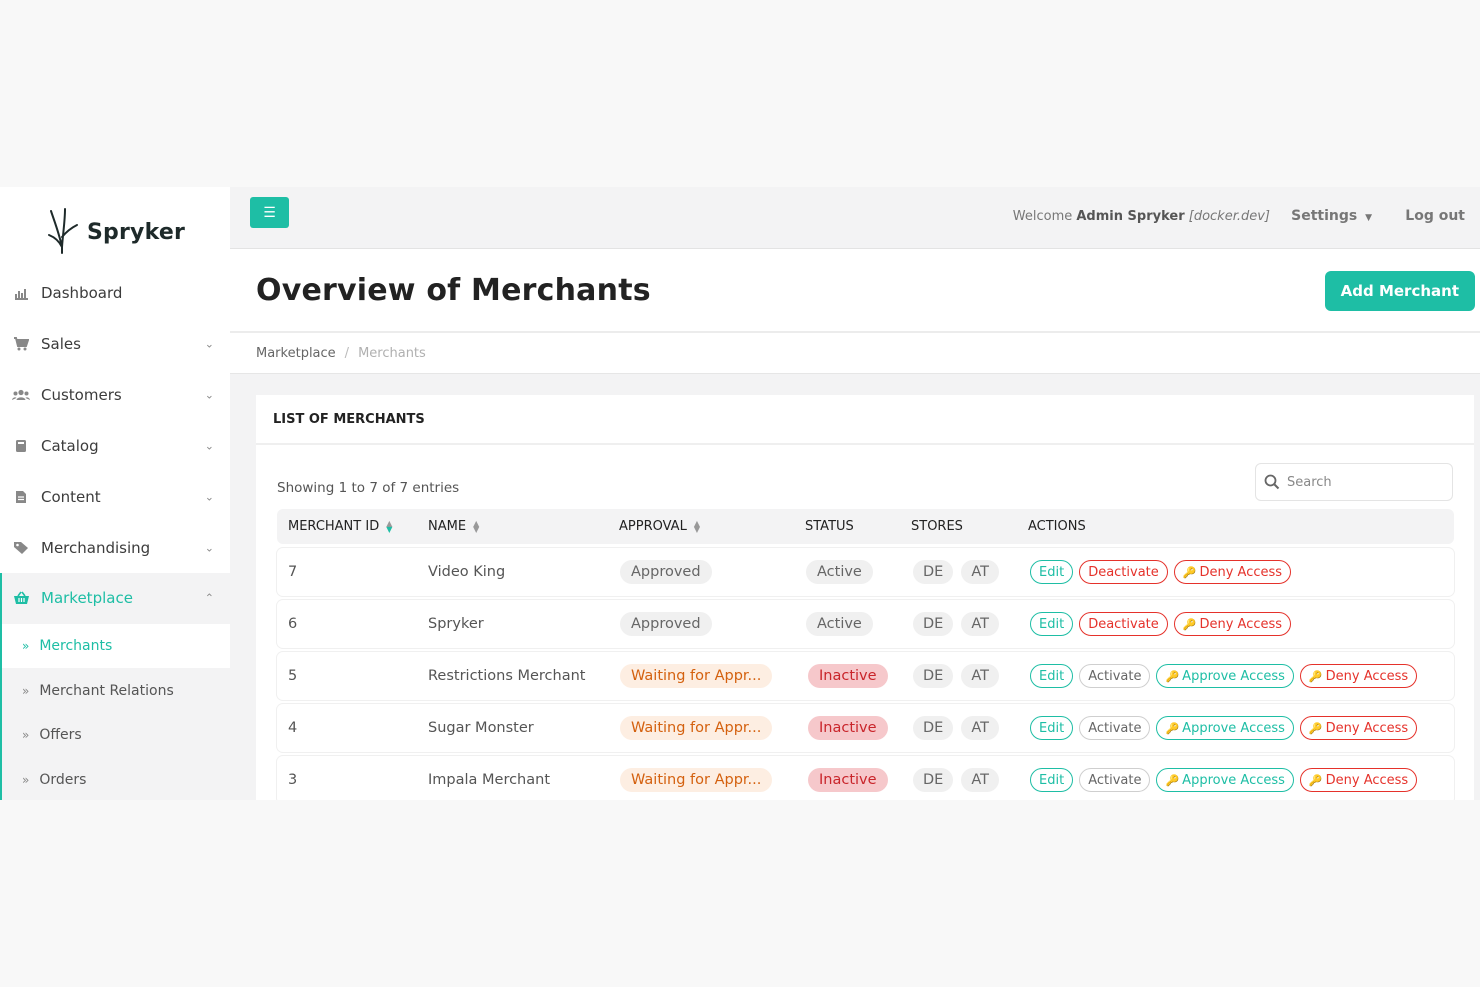 This screenshot has width=1480, height=987. Describe the element at coordinates (115, 598) in the screenshot. I see `sidebar-item-marketplace: Marketplace ⌃` at that location.